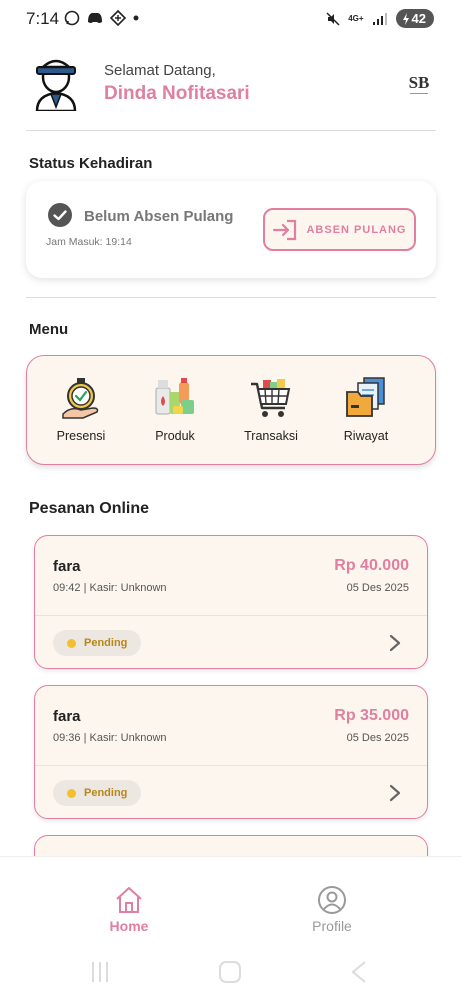  Describe the element at coordinates (271, 398) in the screenshot. I see `cart-icon` at that location.